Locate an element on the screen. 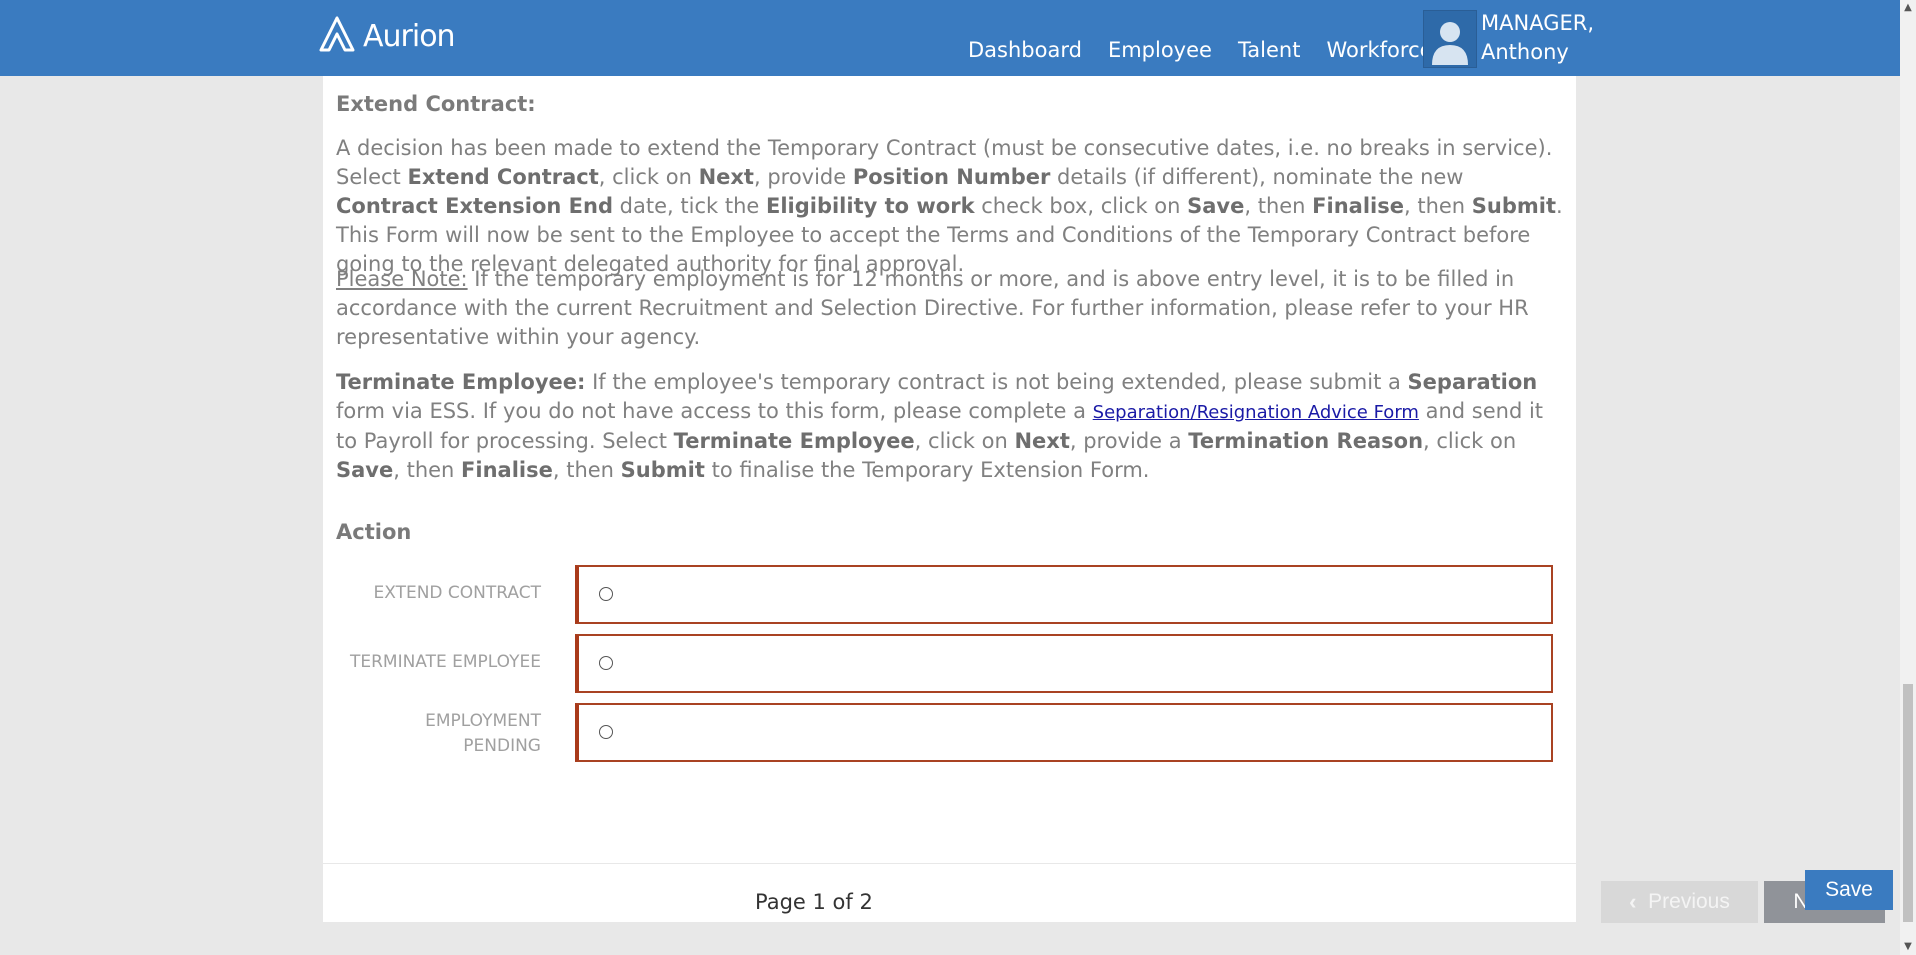  extend.p1-bold-text: Eligibility to work is located at coordinates (870, 206).